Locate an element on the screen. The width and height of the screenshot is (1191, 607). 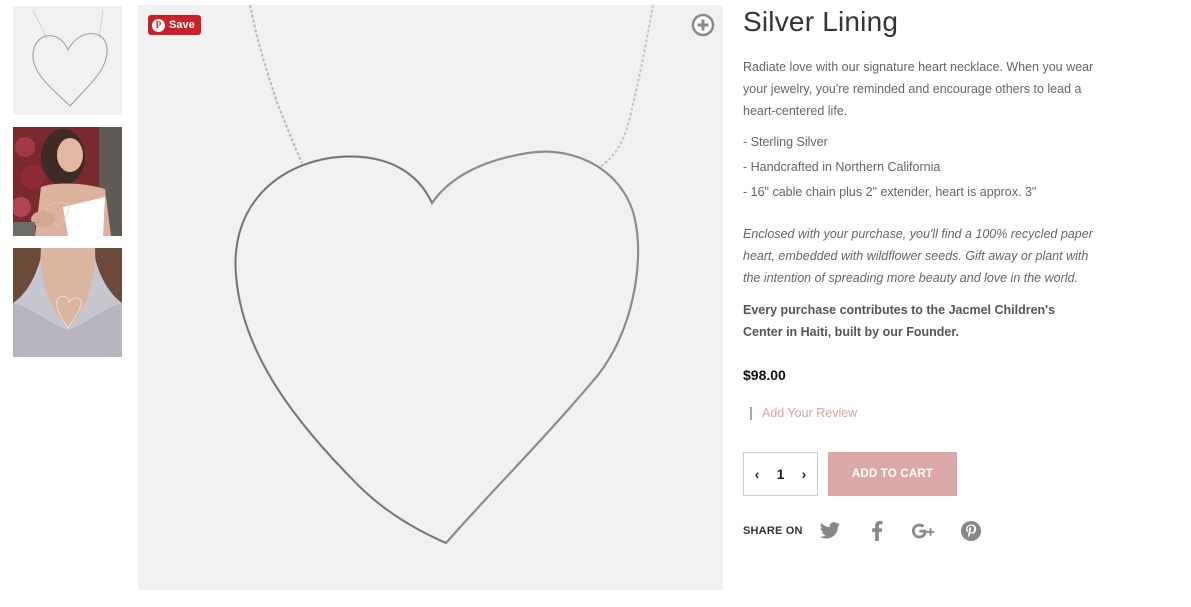
review-row: Add Your Review is located at coordinates (926, 413).